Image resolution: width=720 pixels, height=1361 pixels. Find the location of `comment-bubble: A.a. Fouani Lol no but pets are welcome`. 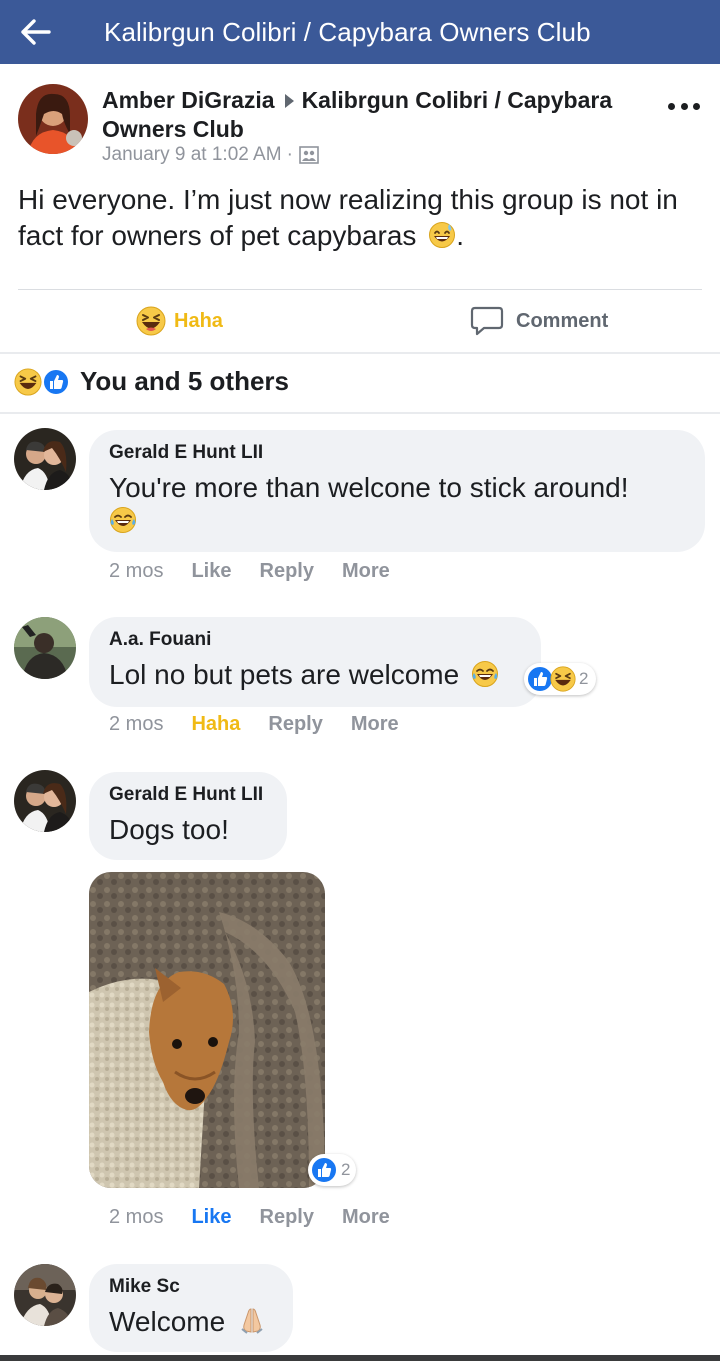

comment-bubble: A.a. Fouani Lol no but pets are welcome is located at coordinates (315, 662).